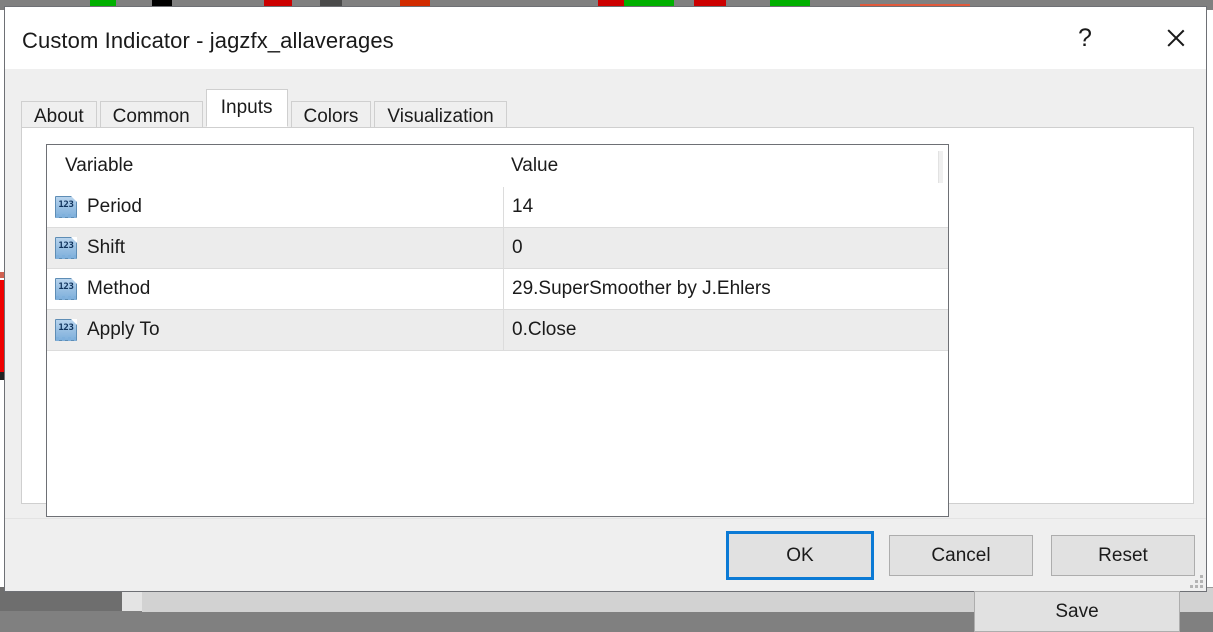 The width and height of the screenshot is (1213, 632). I want to click on tab-strip: About Common Inputs Colors Visualization, so click(607, 109).